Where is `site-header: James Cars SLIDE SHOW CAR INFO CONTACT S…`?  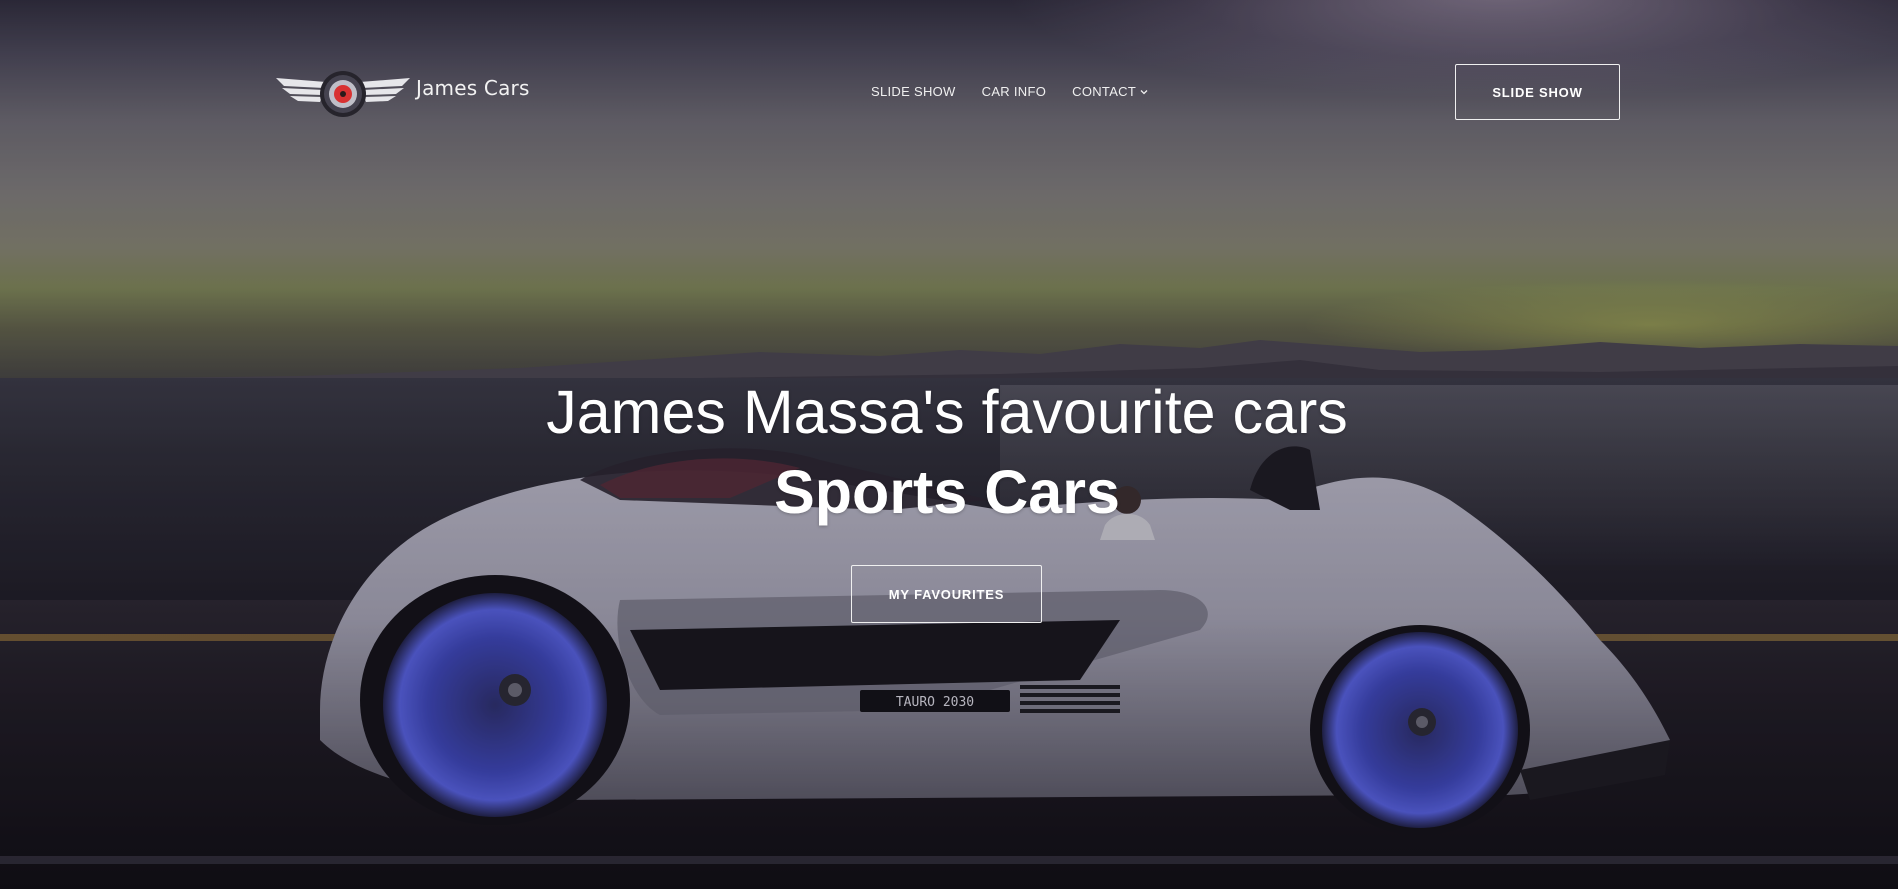
site-header: James Cars SLIDE SHOW CAR INFO CONTACT S… is located at coordinates (949, 65).